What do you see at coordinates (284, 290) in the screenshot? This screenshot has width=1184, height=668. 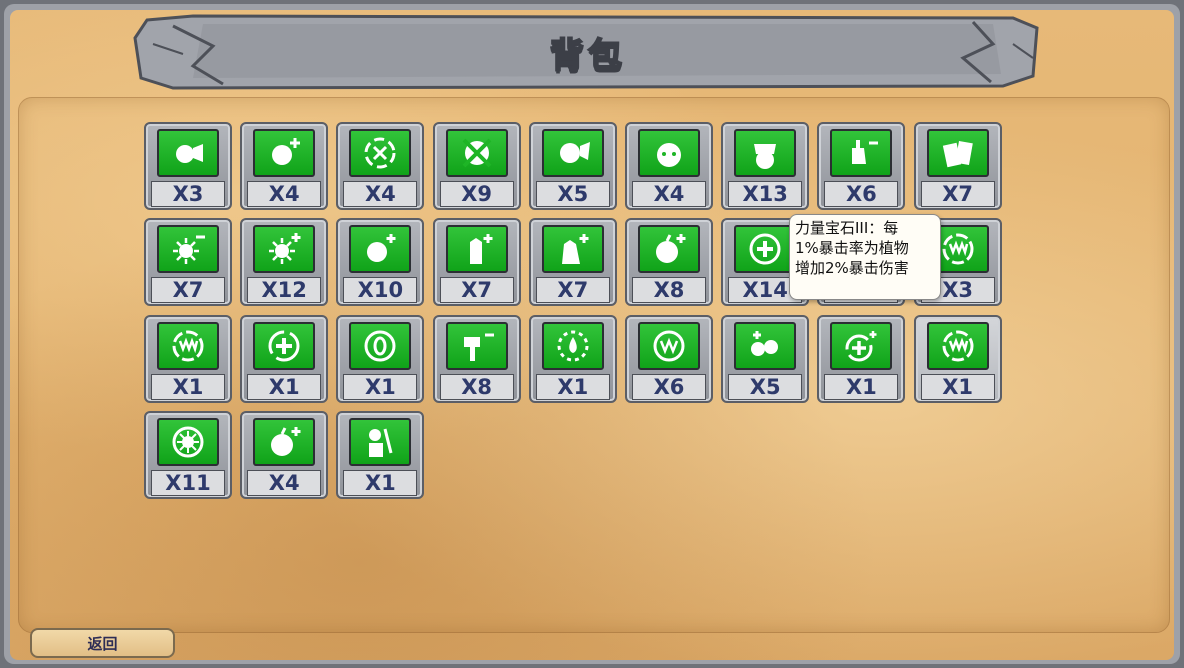 I see `item-count: X12` at bounding box center [284, 290].